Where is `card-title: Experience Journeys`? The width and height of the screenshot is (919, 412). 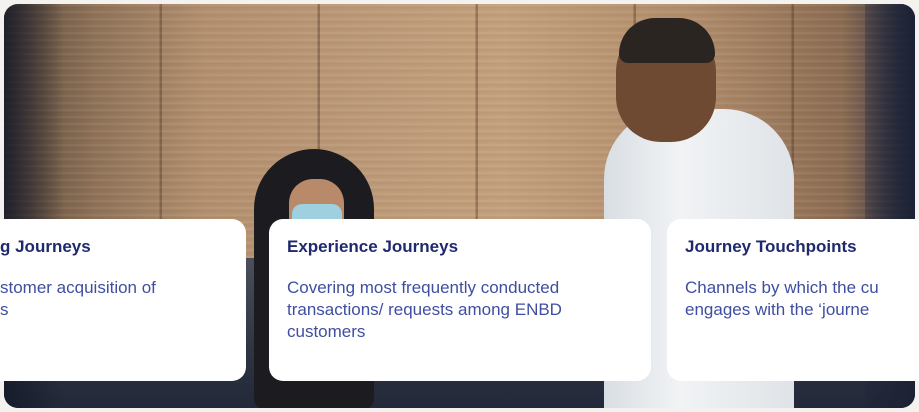
card-title: Experience Journeys is located at coordinates (373, 246).